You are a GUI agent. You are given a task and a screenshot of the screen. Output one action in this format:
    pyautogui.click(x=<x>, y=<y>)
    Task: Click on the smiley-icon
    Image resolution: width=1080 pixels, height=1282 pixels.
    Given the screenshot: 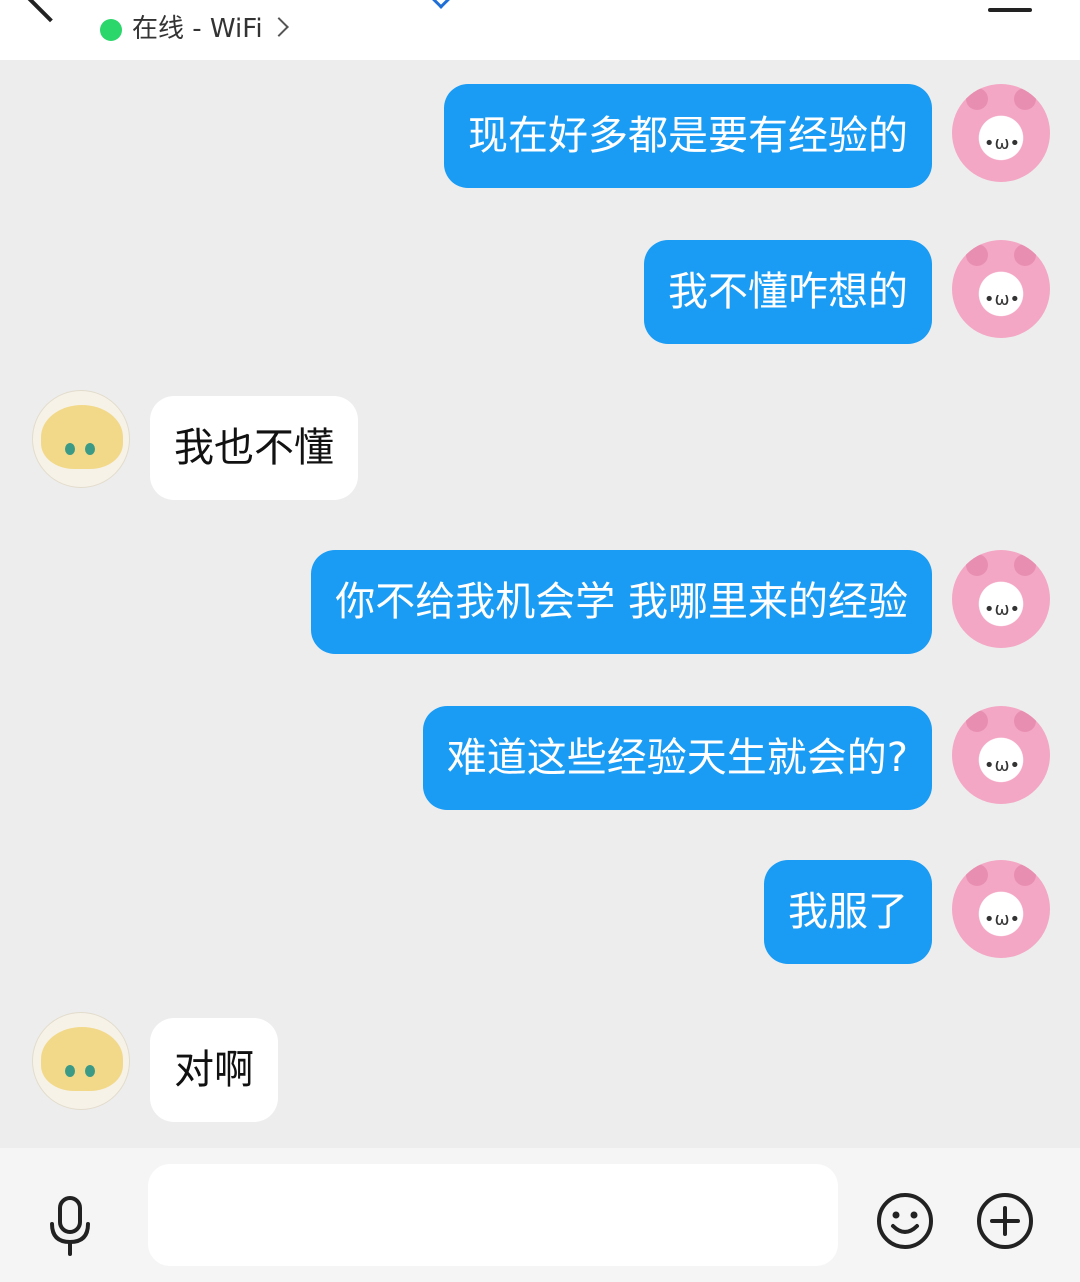 What is the action you would take?
    pyautogui.click(x=905, y=1221)
    